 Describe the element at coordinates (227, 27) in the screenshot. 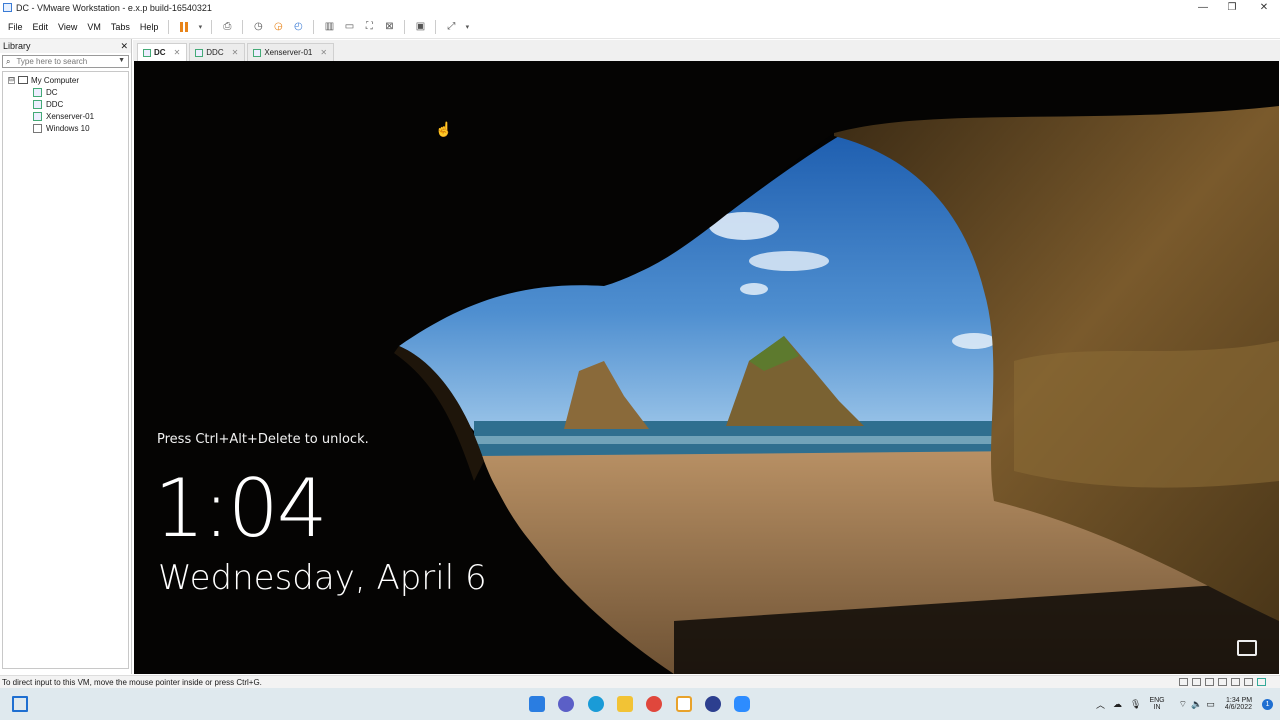

I see `send-ctrl-alt-del-icon: ⎙` at that location.